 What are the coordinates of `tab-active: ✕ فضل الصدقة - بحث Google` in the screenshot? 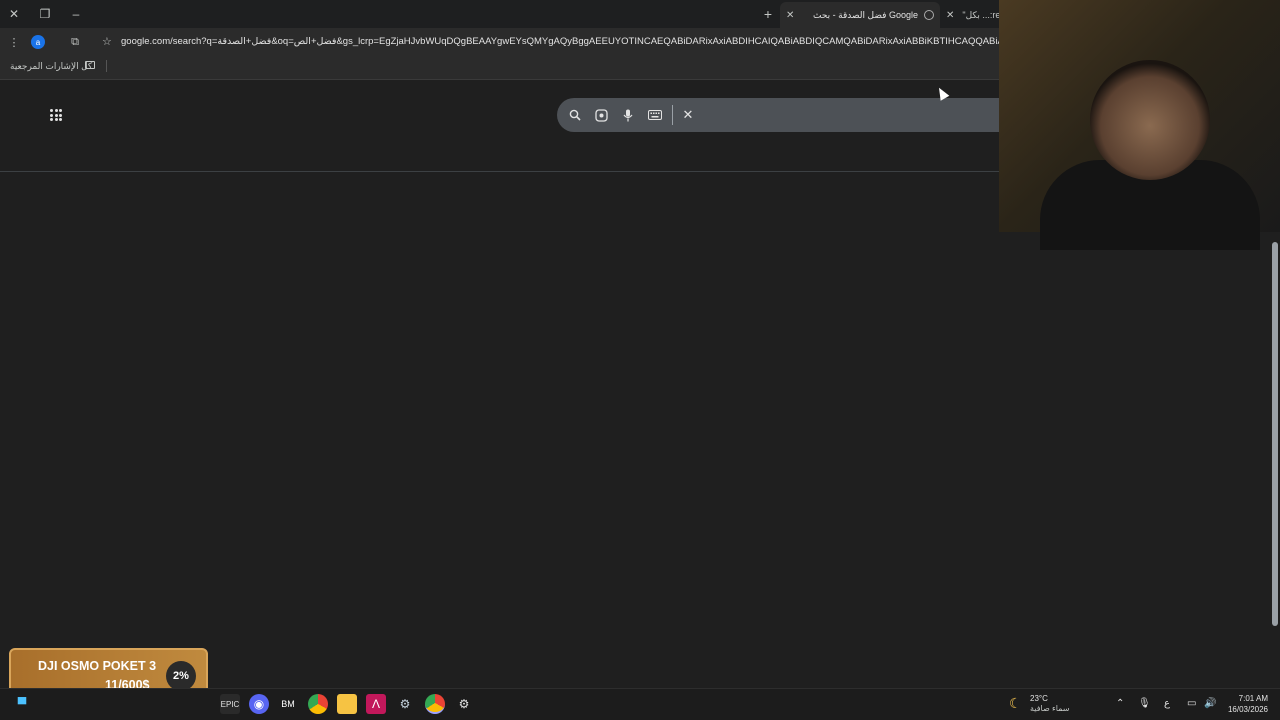 It's located at (860, 15).